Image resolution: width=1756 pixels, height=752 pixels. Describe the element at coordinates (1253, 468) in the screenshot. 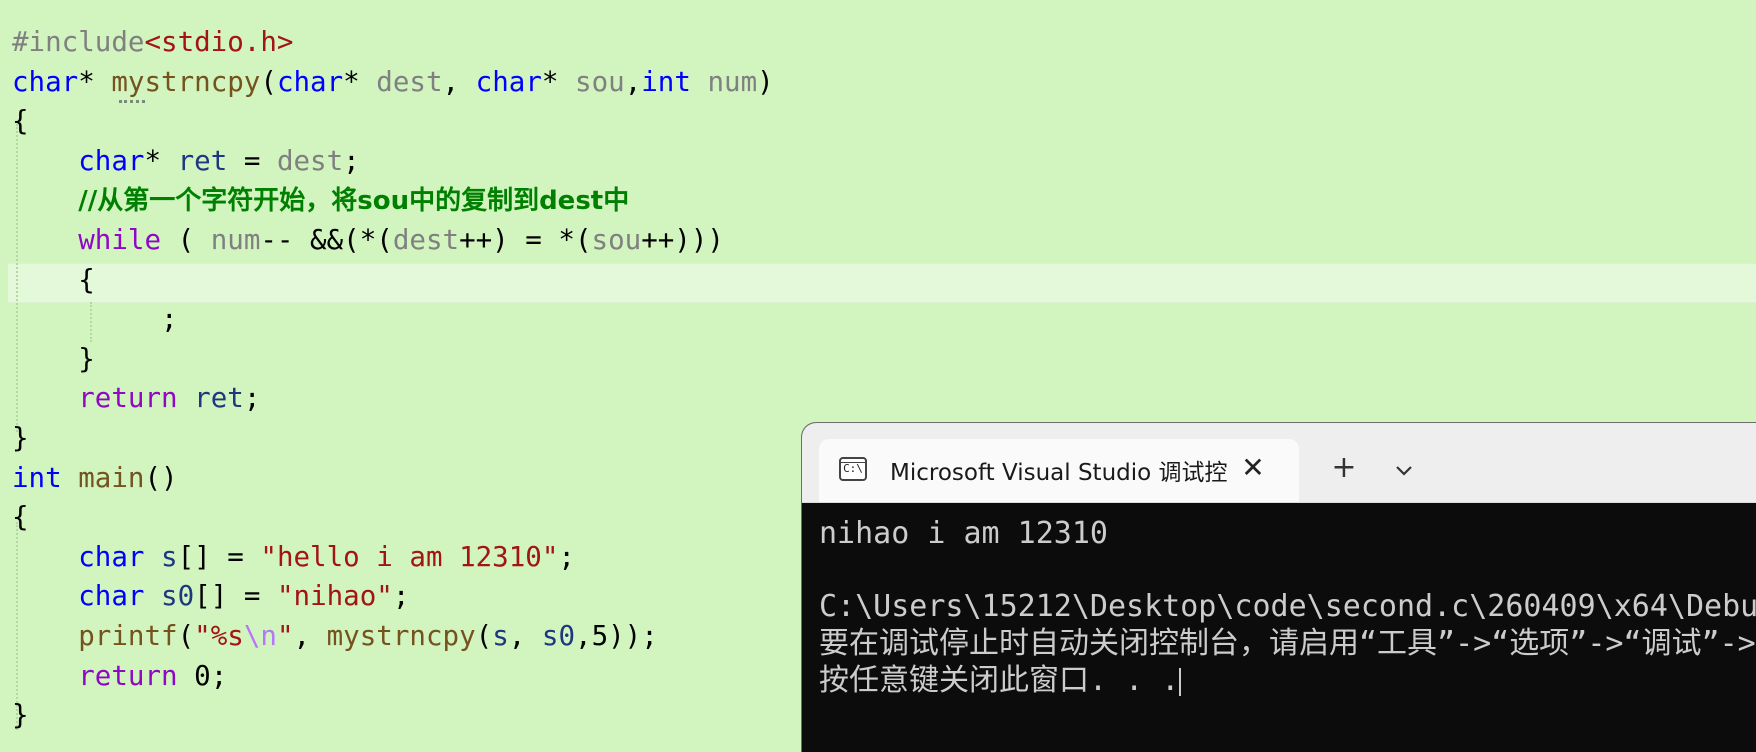

I see `close-tab-icon: ✕` at that location.